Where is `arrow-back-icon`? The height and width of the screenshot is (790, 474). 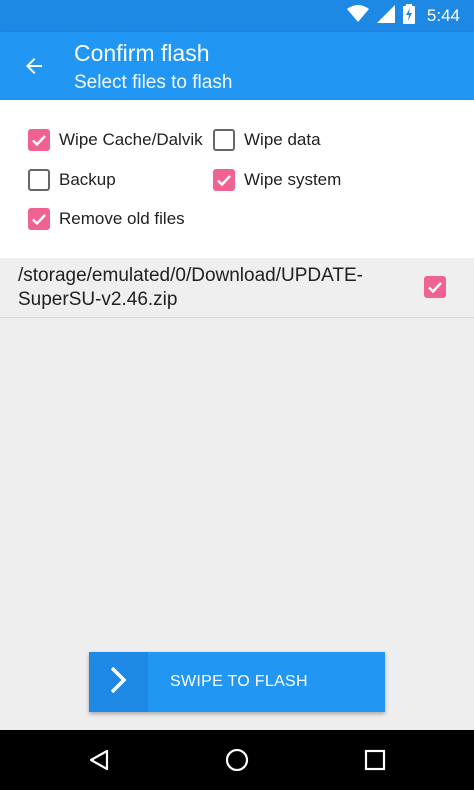 arrow-back-icon is located at coordinates (34, 66).